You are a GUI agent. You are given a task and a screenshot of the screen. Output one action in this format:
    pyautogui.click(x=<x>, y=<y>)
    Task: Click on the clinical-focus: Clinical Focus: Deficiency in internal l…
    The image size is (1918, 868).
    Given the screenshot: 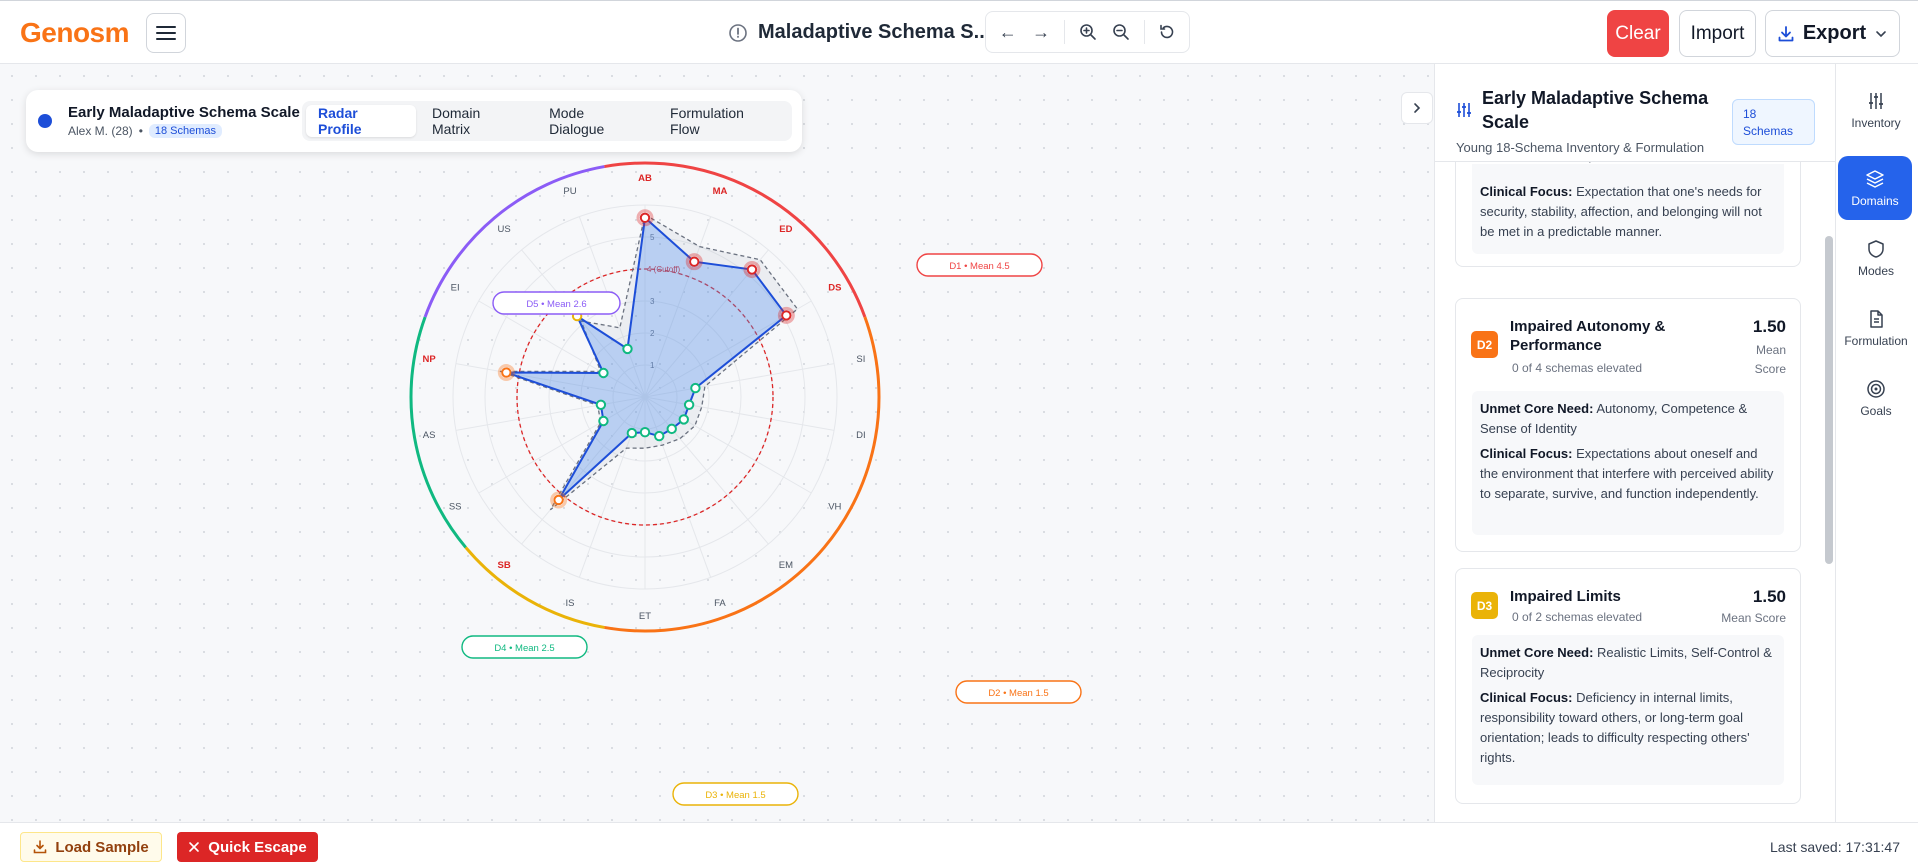 What is the action you would take?
    pyautogui.click(x=1628, y=728)
    